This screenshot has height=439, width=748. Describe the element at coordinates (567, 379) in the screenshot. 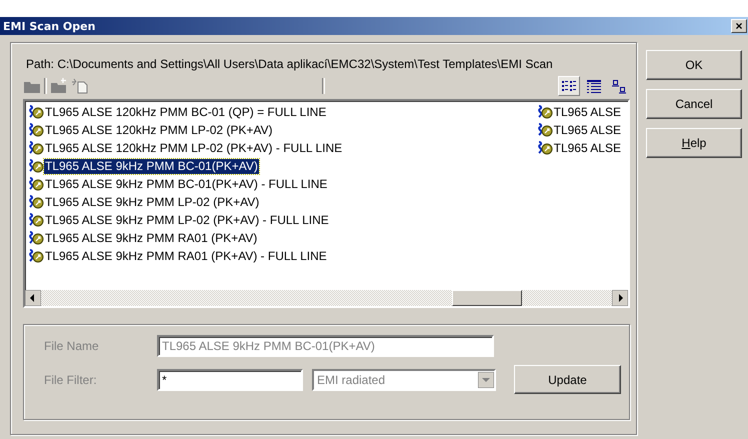

I see `update-button: Update` at that location.